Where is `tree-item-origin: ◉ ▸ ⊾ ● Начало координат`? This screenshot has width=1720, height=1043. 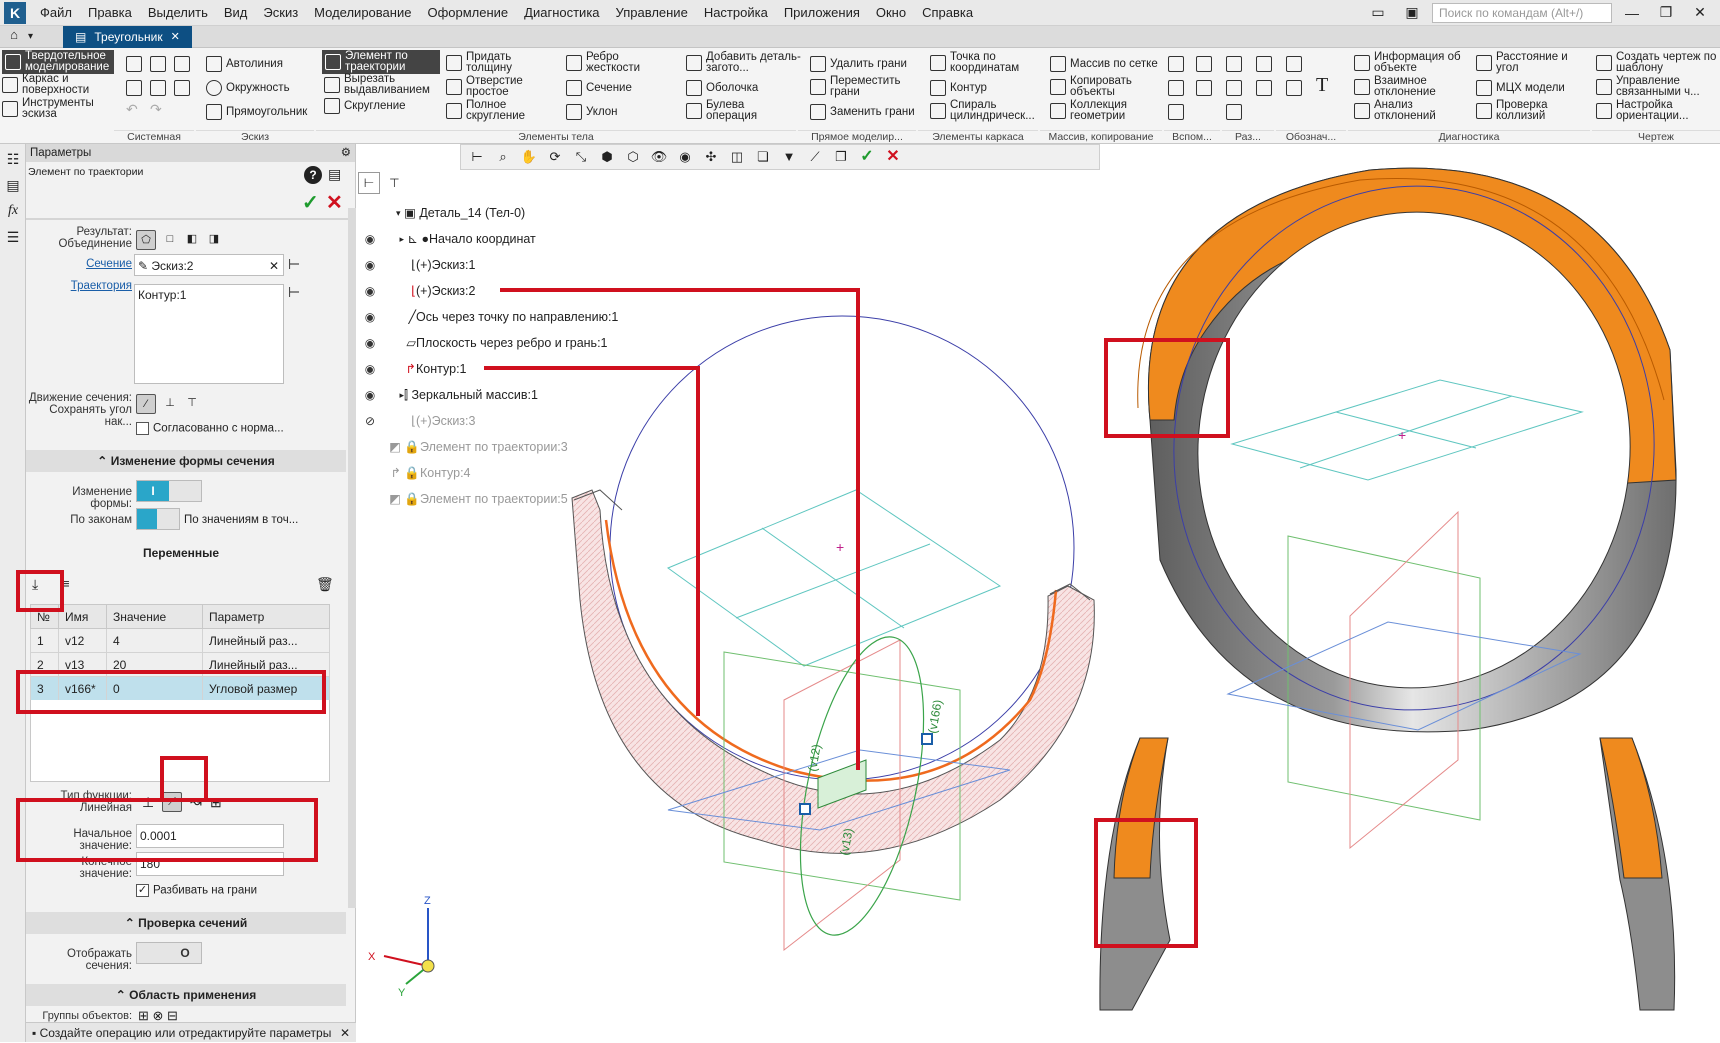
tree-item-origin: ◉ ▸ ⊾ ● Начало координат is located at coordinates (448, 239).